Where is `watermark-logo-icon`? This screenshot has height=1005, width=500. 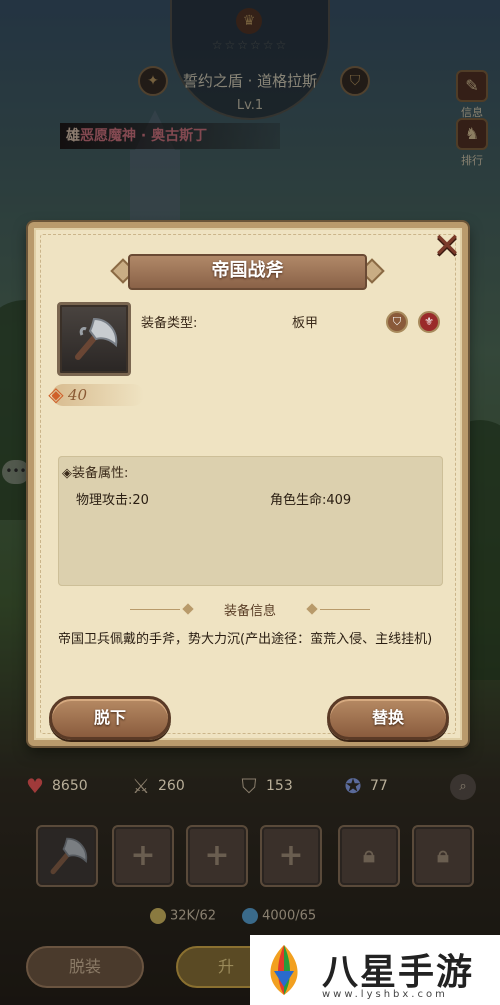 watermark-logo-icon is located at coordinates (284, 970).